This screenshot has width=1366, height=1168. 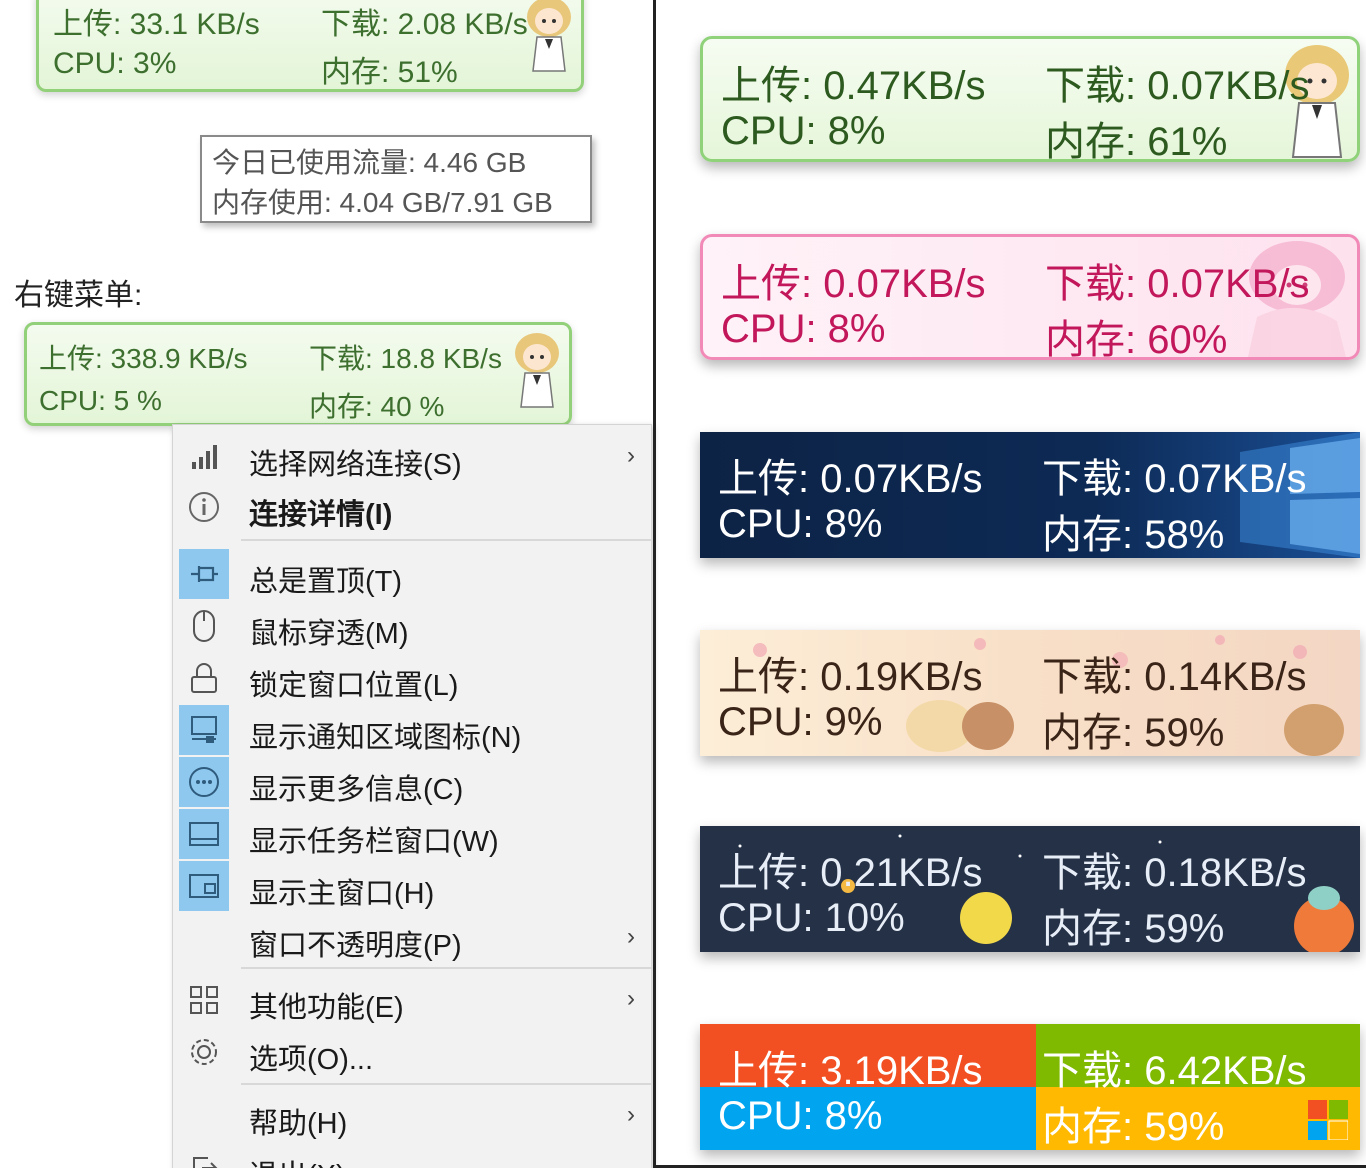 I want to click on menu-item-label: 选择网络连接(S), so click(x=355, y=465).